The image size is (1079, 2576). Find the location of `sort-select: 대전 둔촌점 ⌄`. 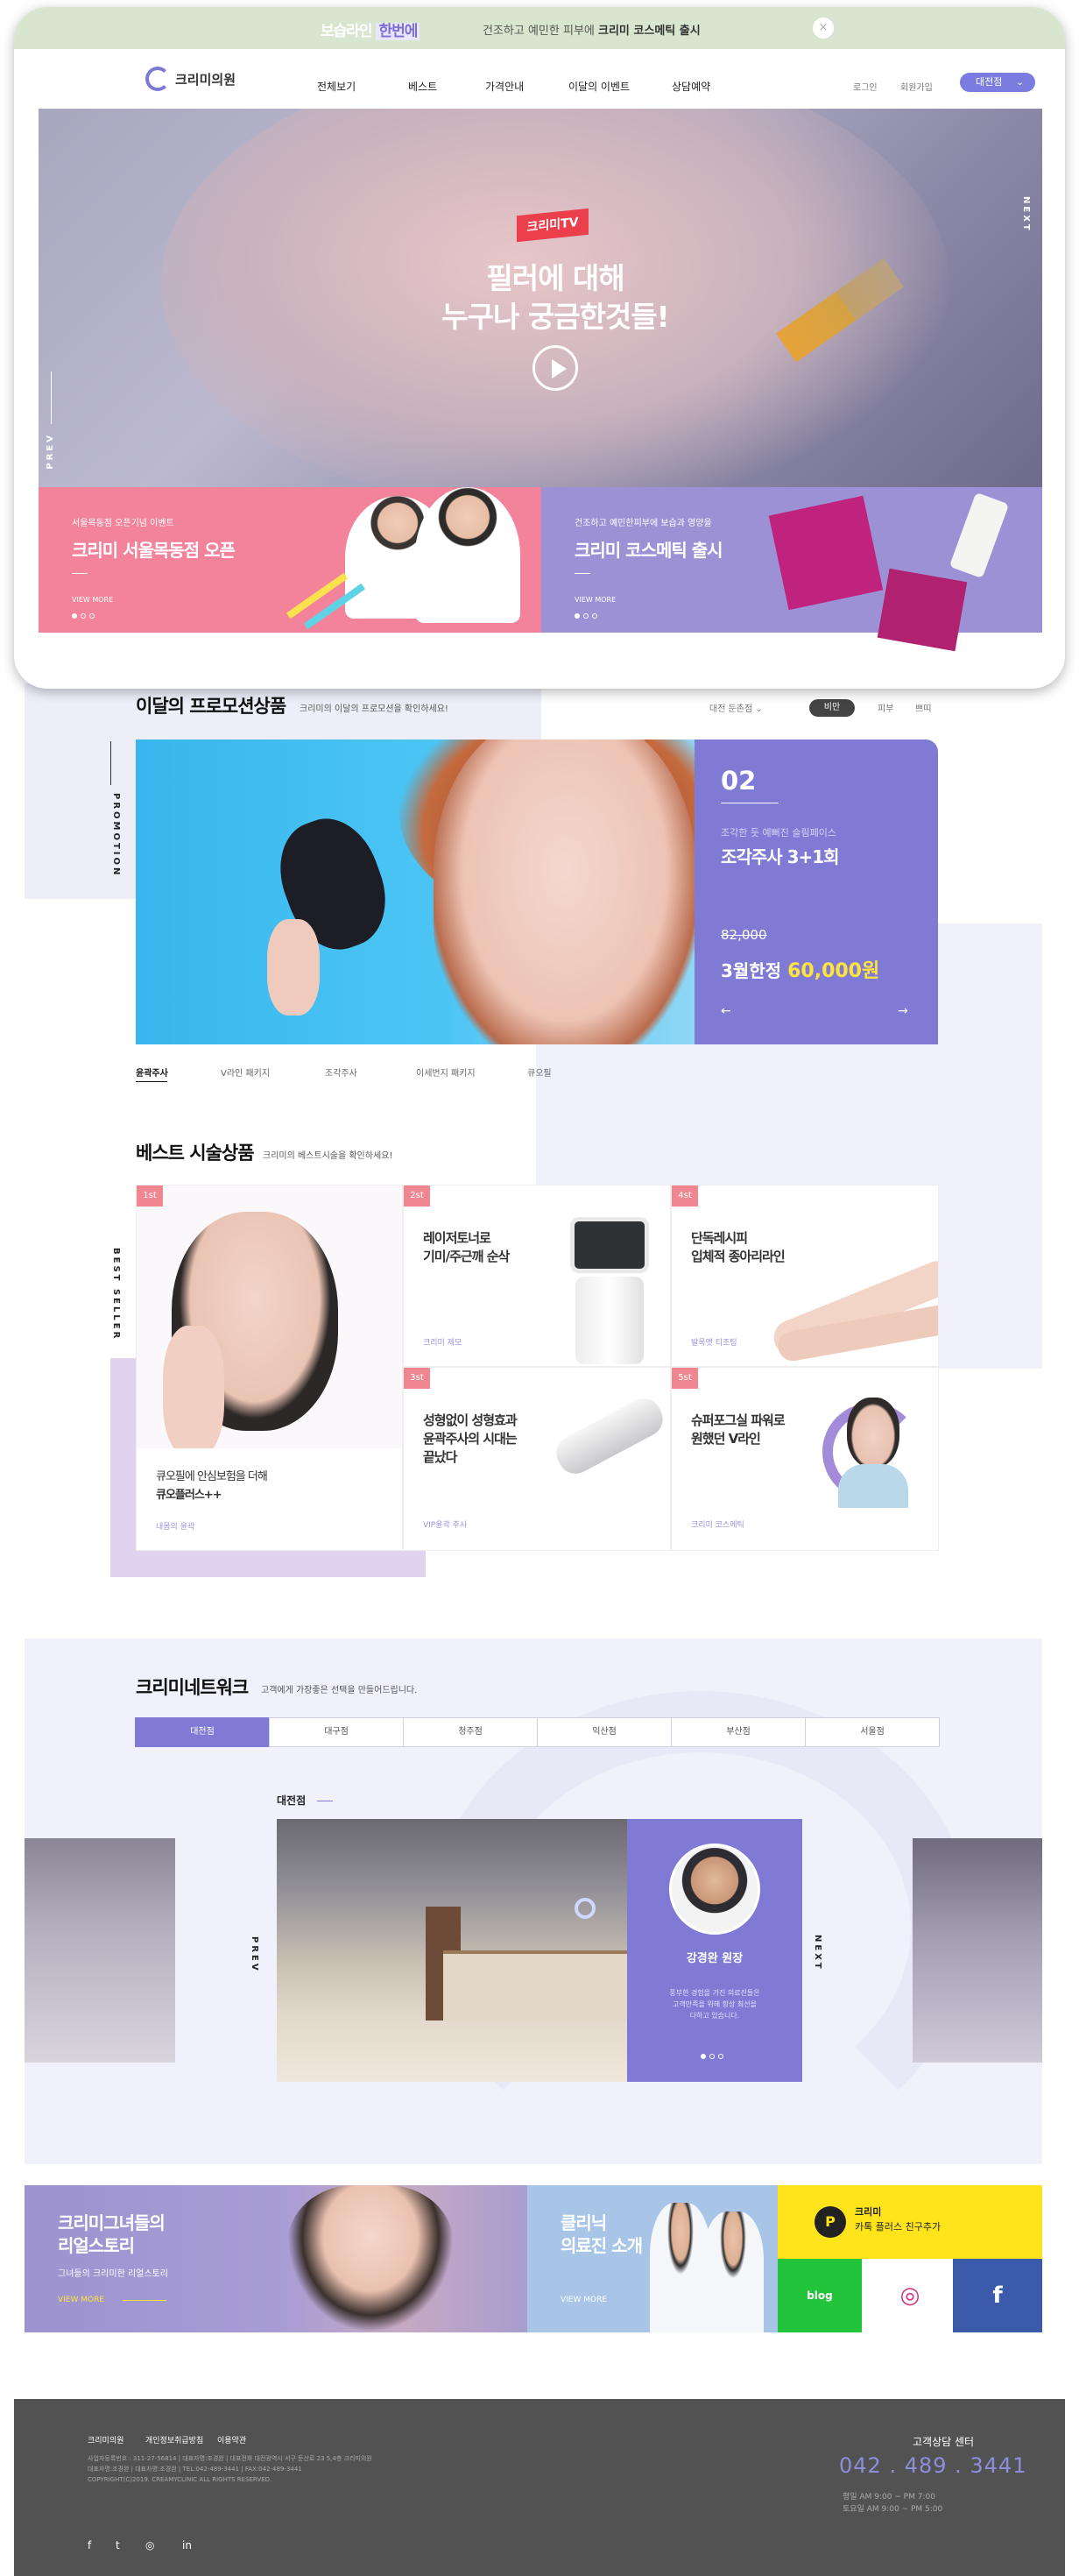

sort-select: 대전 둔촌점 ⌄ is located at coordinates (736, 707).